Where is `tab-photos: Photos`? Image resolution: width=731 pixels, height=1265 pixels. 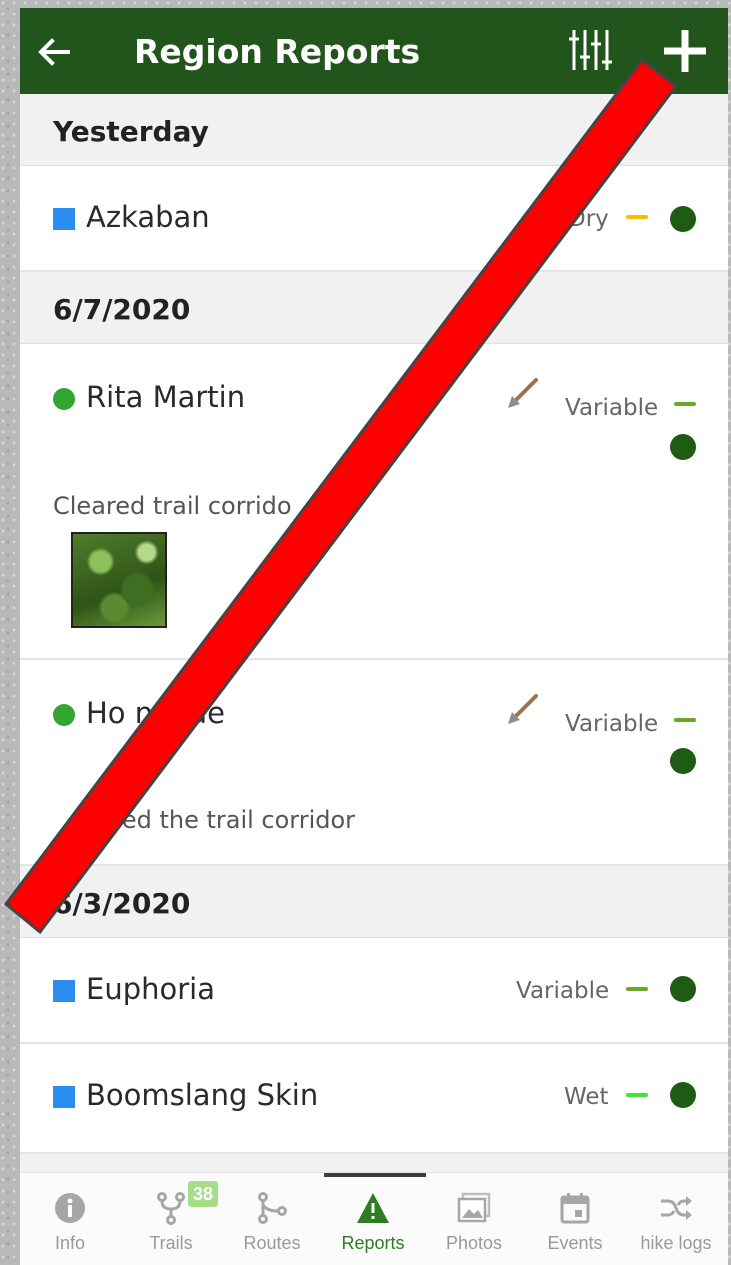 tab-photos: Photos is located at coordinates (474, 1219).